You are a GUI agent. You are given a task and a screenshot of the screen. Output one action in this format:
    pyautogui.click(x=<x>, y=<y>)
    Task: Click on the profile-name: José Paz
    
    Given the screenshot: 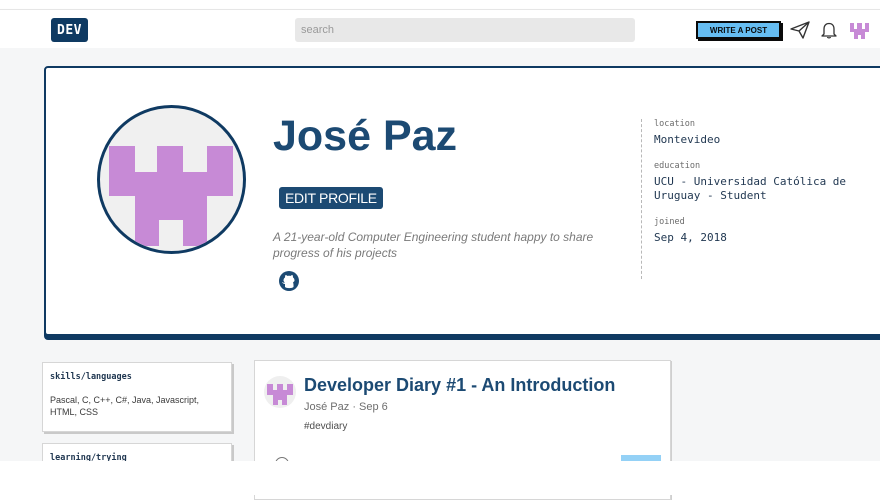 What is the action you would take?
    pyautogui.click(x=365, y=136)
    